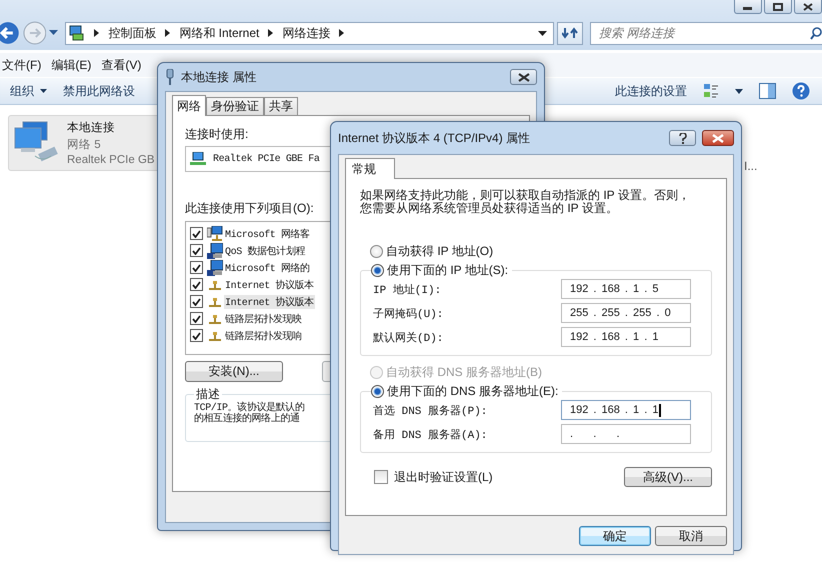 The height and width of the screenshot is (576, 822). What do you see at coordinates (408, 337) in the screenshot?
I see `field-label: 默认网关(D):` at bounding box center [408, 337].